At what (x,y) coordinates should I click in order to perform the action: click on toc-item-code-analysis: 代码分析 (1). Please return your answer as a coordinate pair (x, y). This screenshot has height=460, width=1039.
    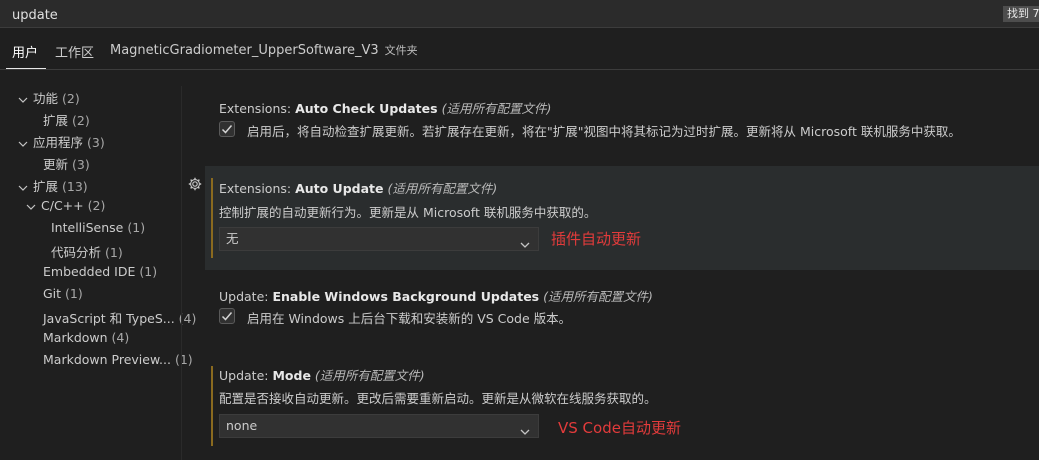
    Looking at the image, I should click on (87, 251).